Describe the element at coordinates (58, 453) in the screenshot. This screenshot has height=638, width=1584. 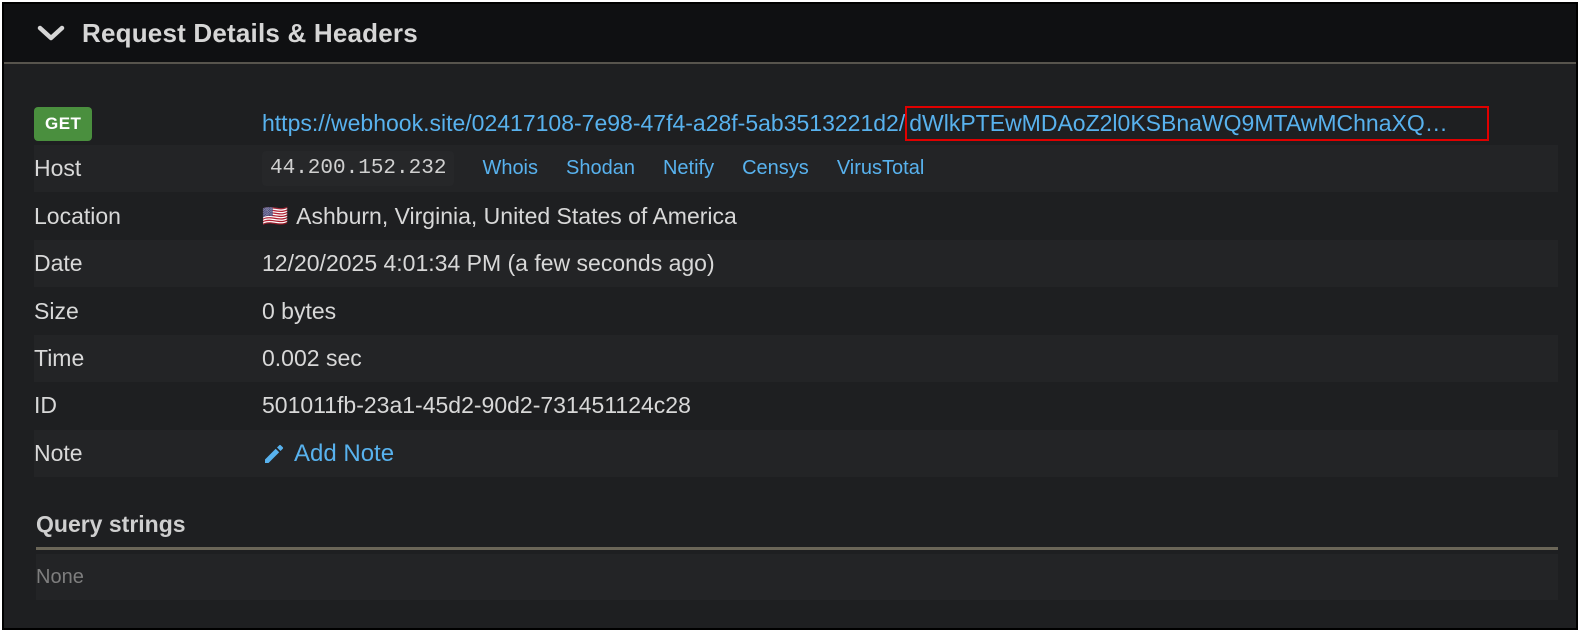
I see `note-label: Note` at that location.